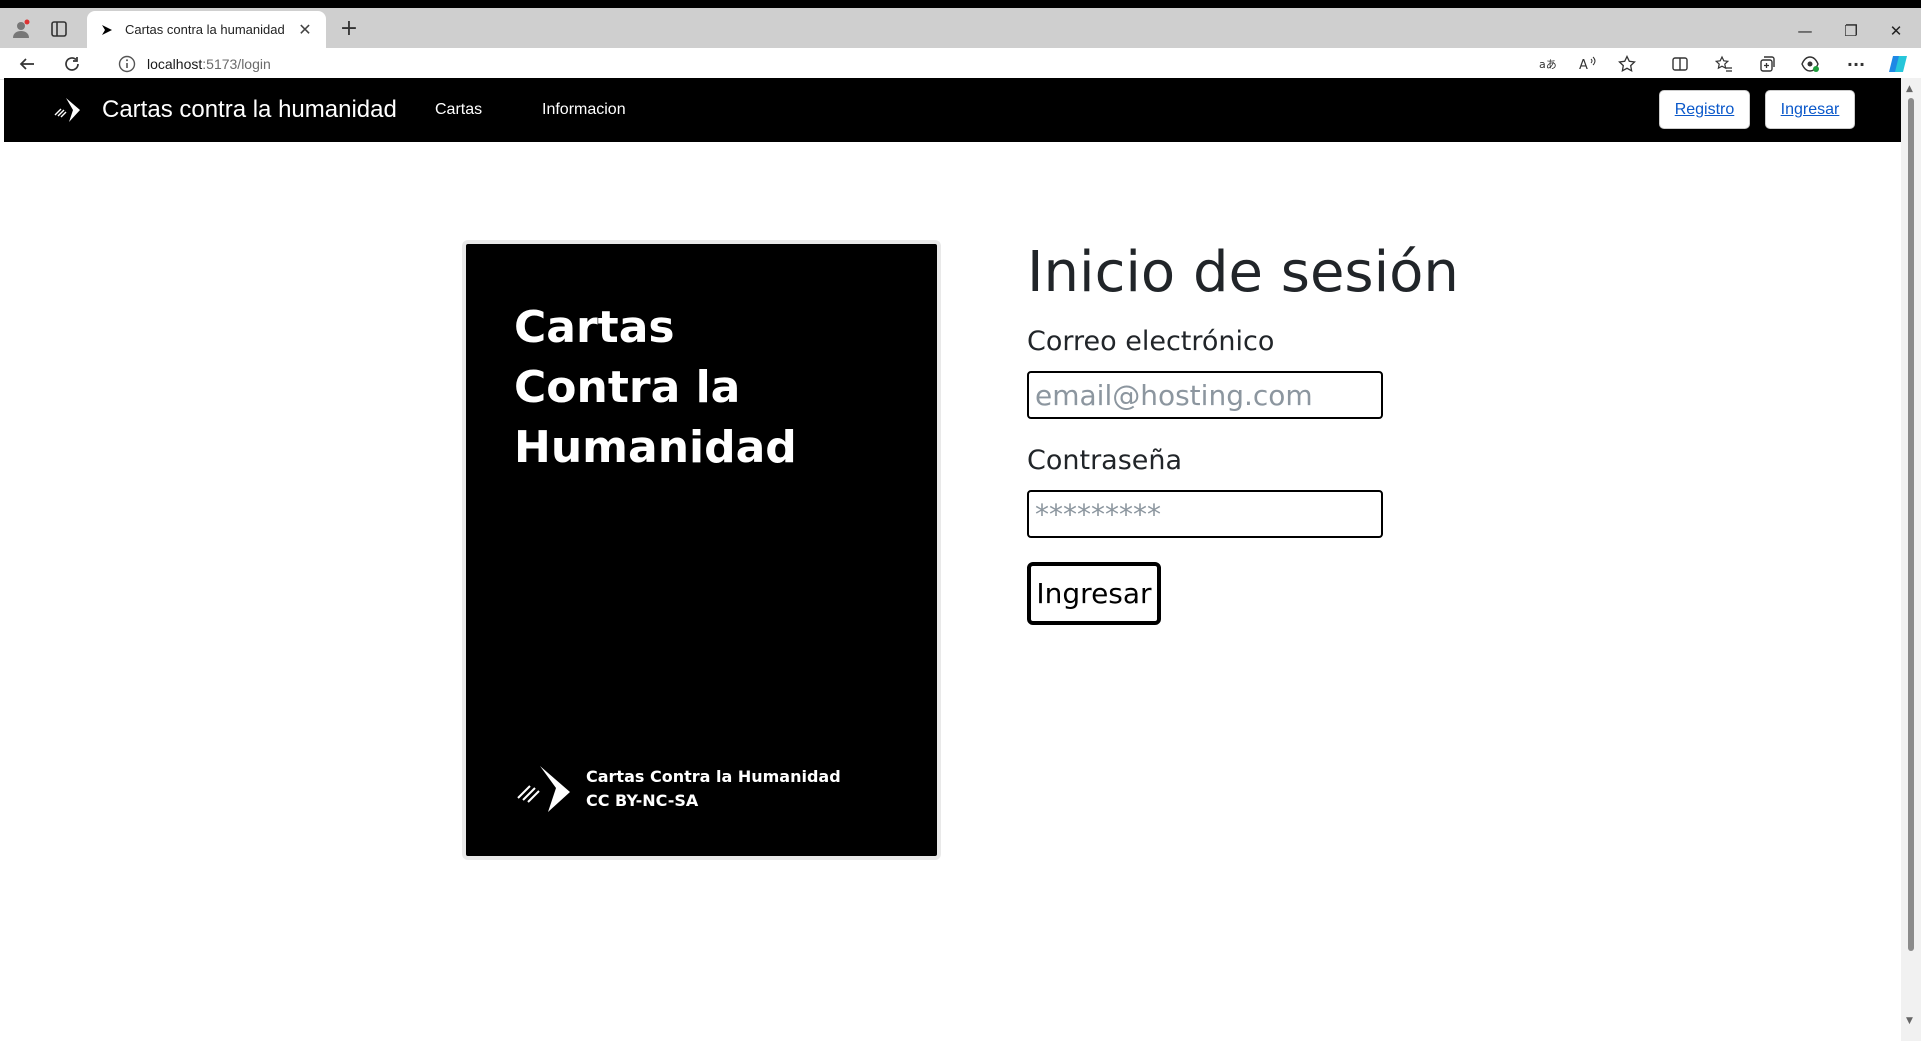 This screenshot has width=1921, height=1041. Describe the element at coordinates (1856, 64) in the screenshot. I see `more-options-icon: ···` at that location.